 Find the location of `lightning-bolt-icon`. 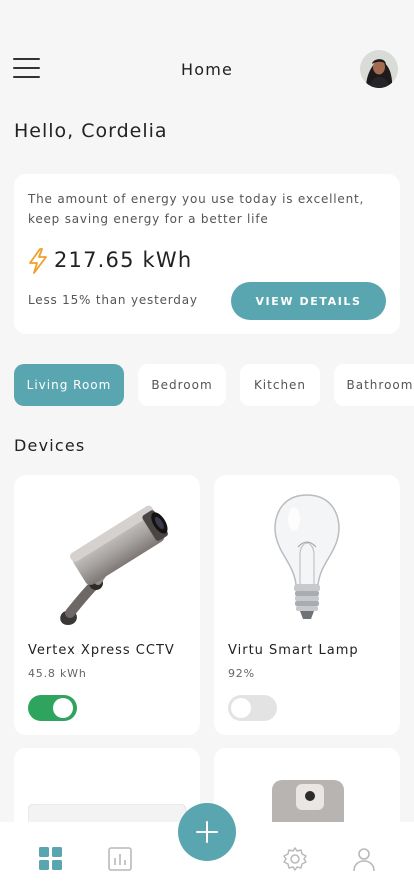

lightning-bolt-icon is located at coordinates (38, 261).